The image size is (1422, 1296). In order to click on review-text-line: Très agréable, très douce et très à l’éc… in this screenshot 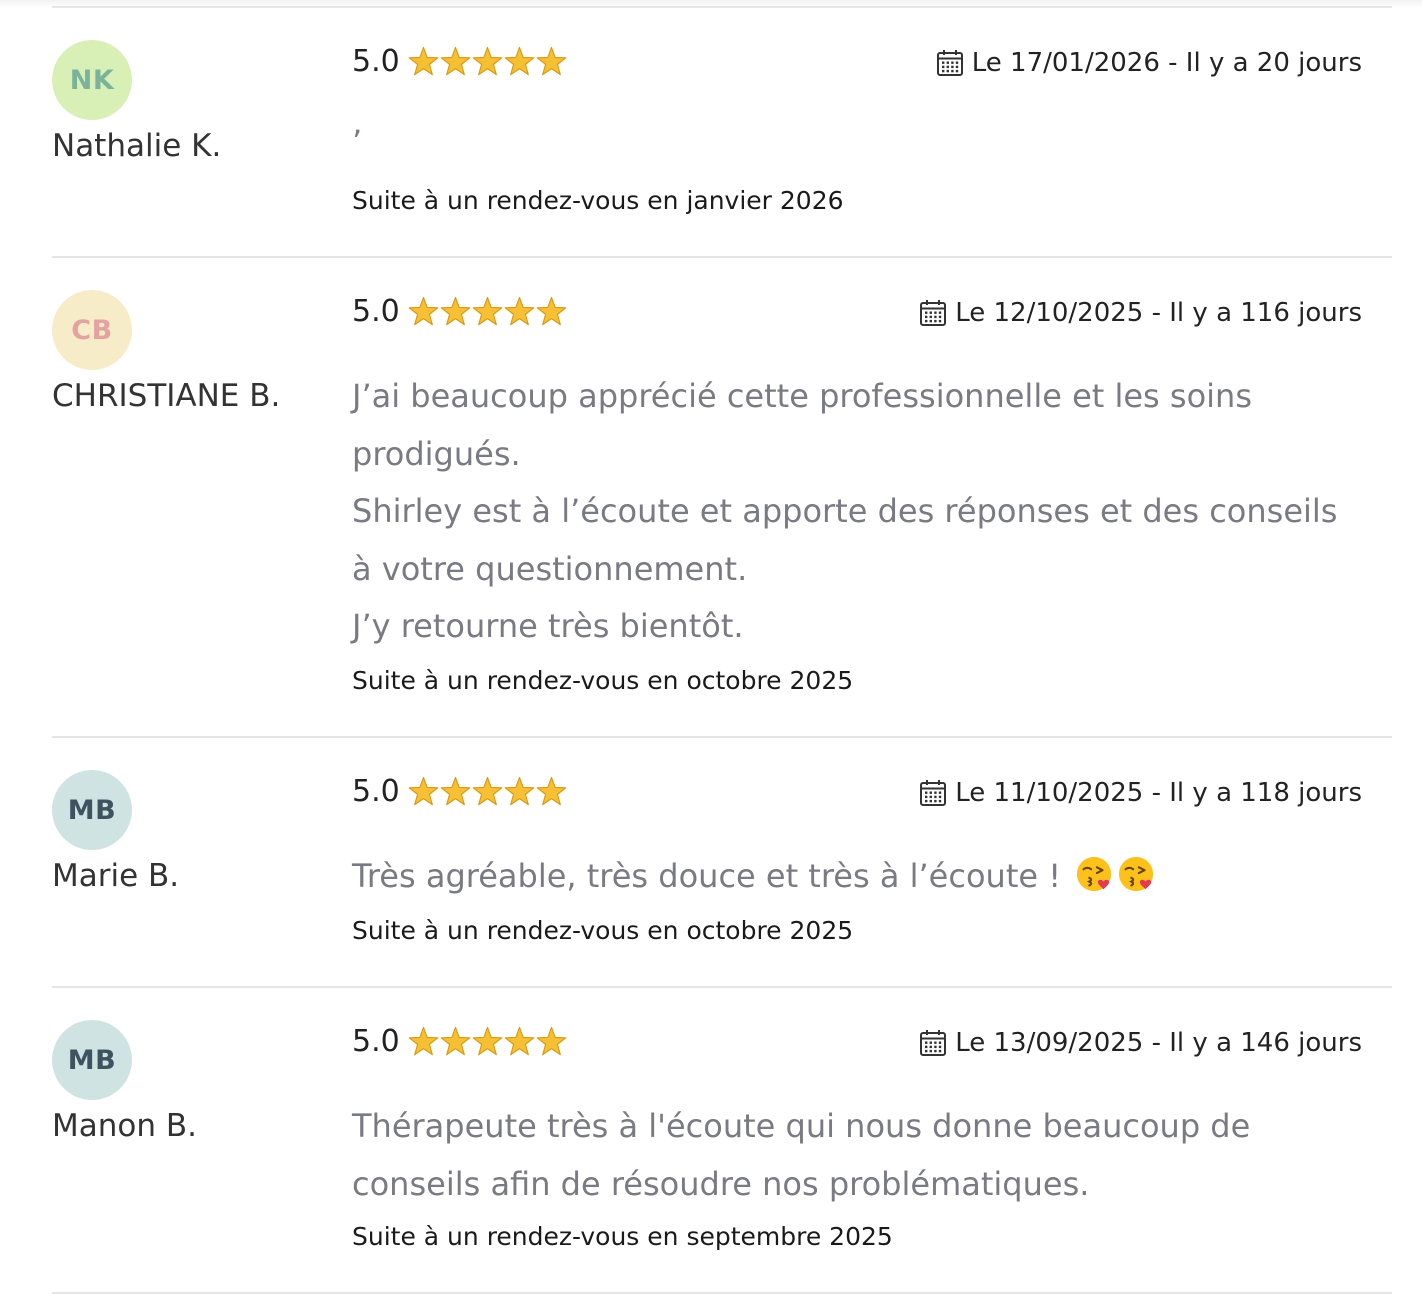, I will do `click(847, 877)`.